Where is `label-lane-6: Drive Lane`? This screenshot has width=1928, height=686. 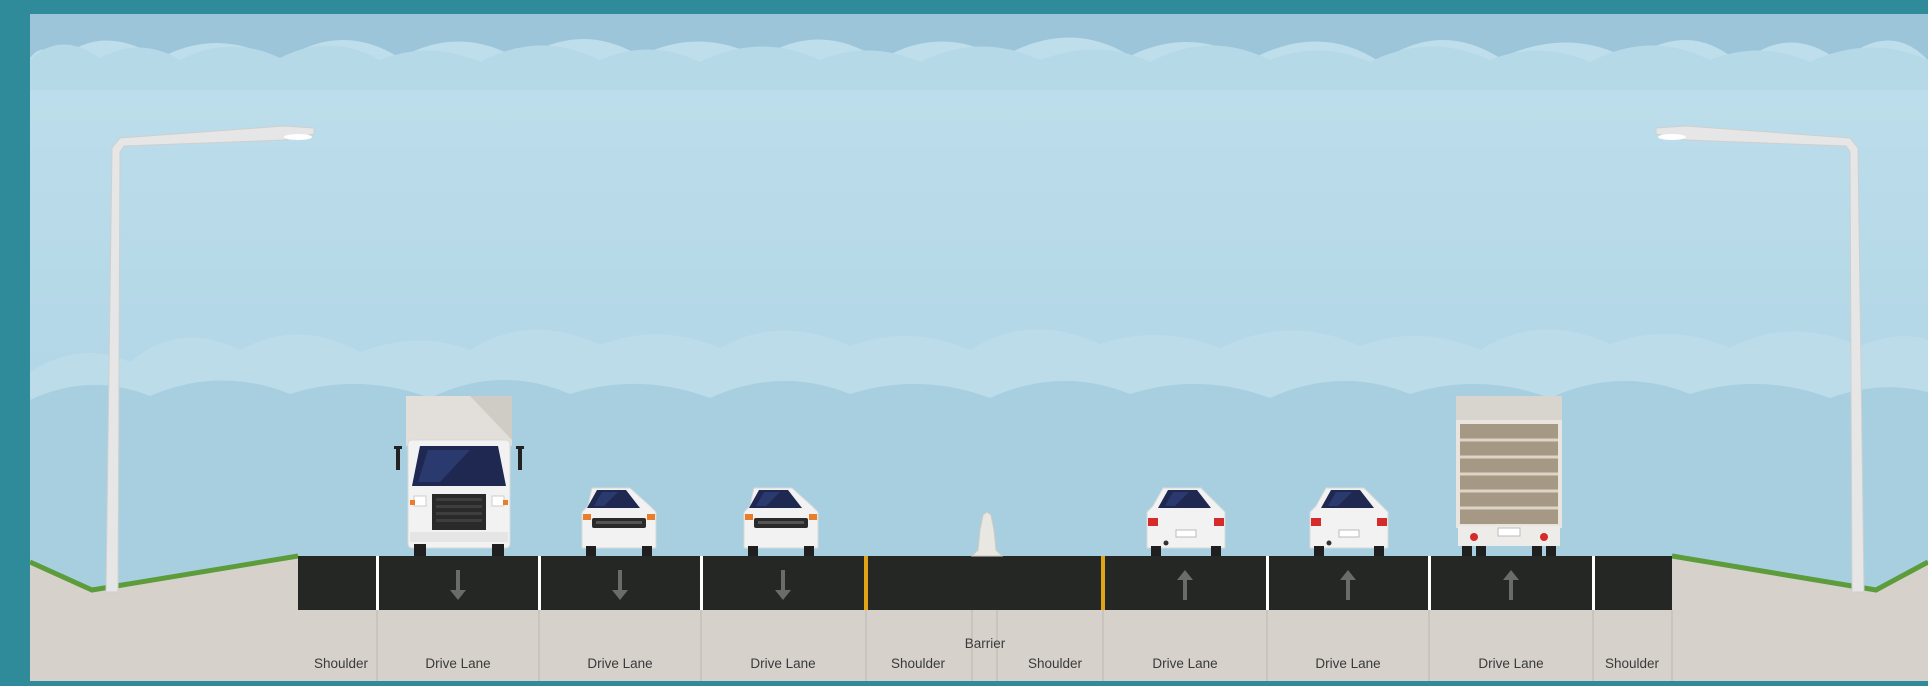 label-lane-6: Drive Lane is located at coordinates (1510, 663).